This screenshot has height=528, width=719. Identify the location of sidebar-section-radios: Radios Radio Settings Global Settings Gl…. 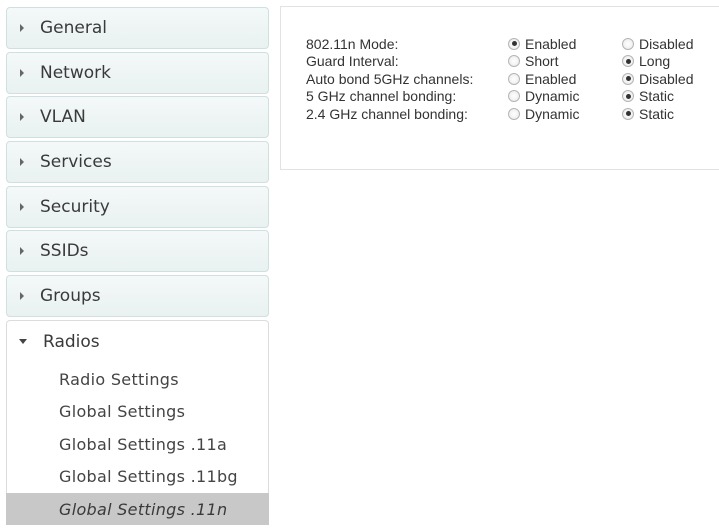
(137, 422).